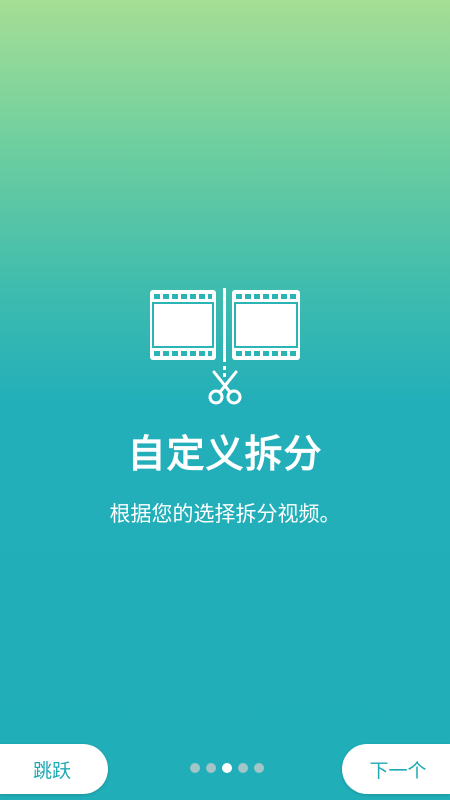  I want to click on film-split-scissors-icon, so click(225, 346).